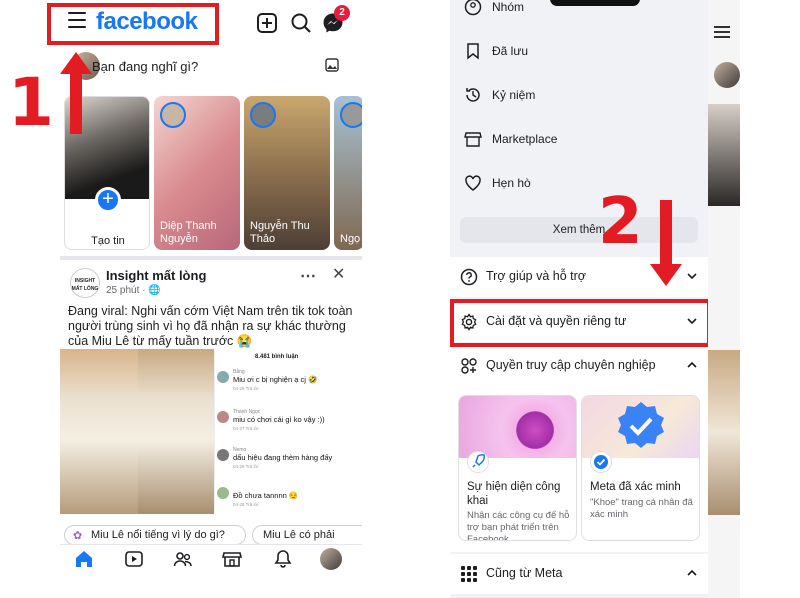 The image size is (800, 598). I want to click on menu-item-label: Kỷ niệm, so click(514, 95).